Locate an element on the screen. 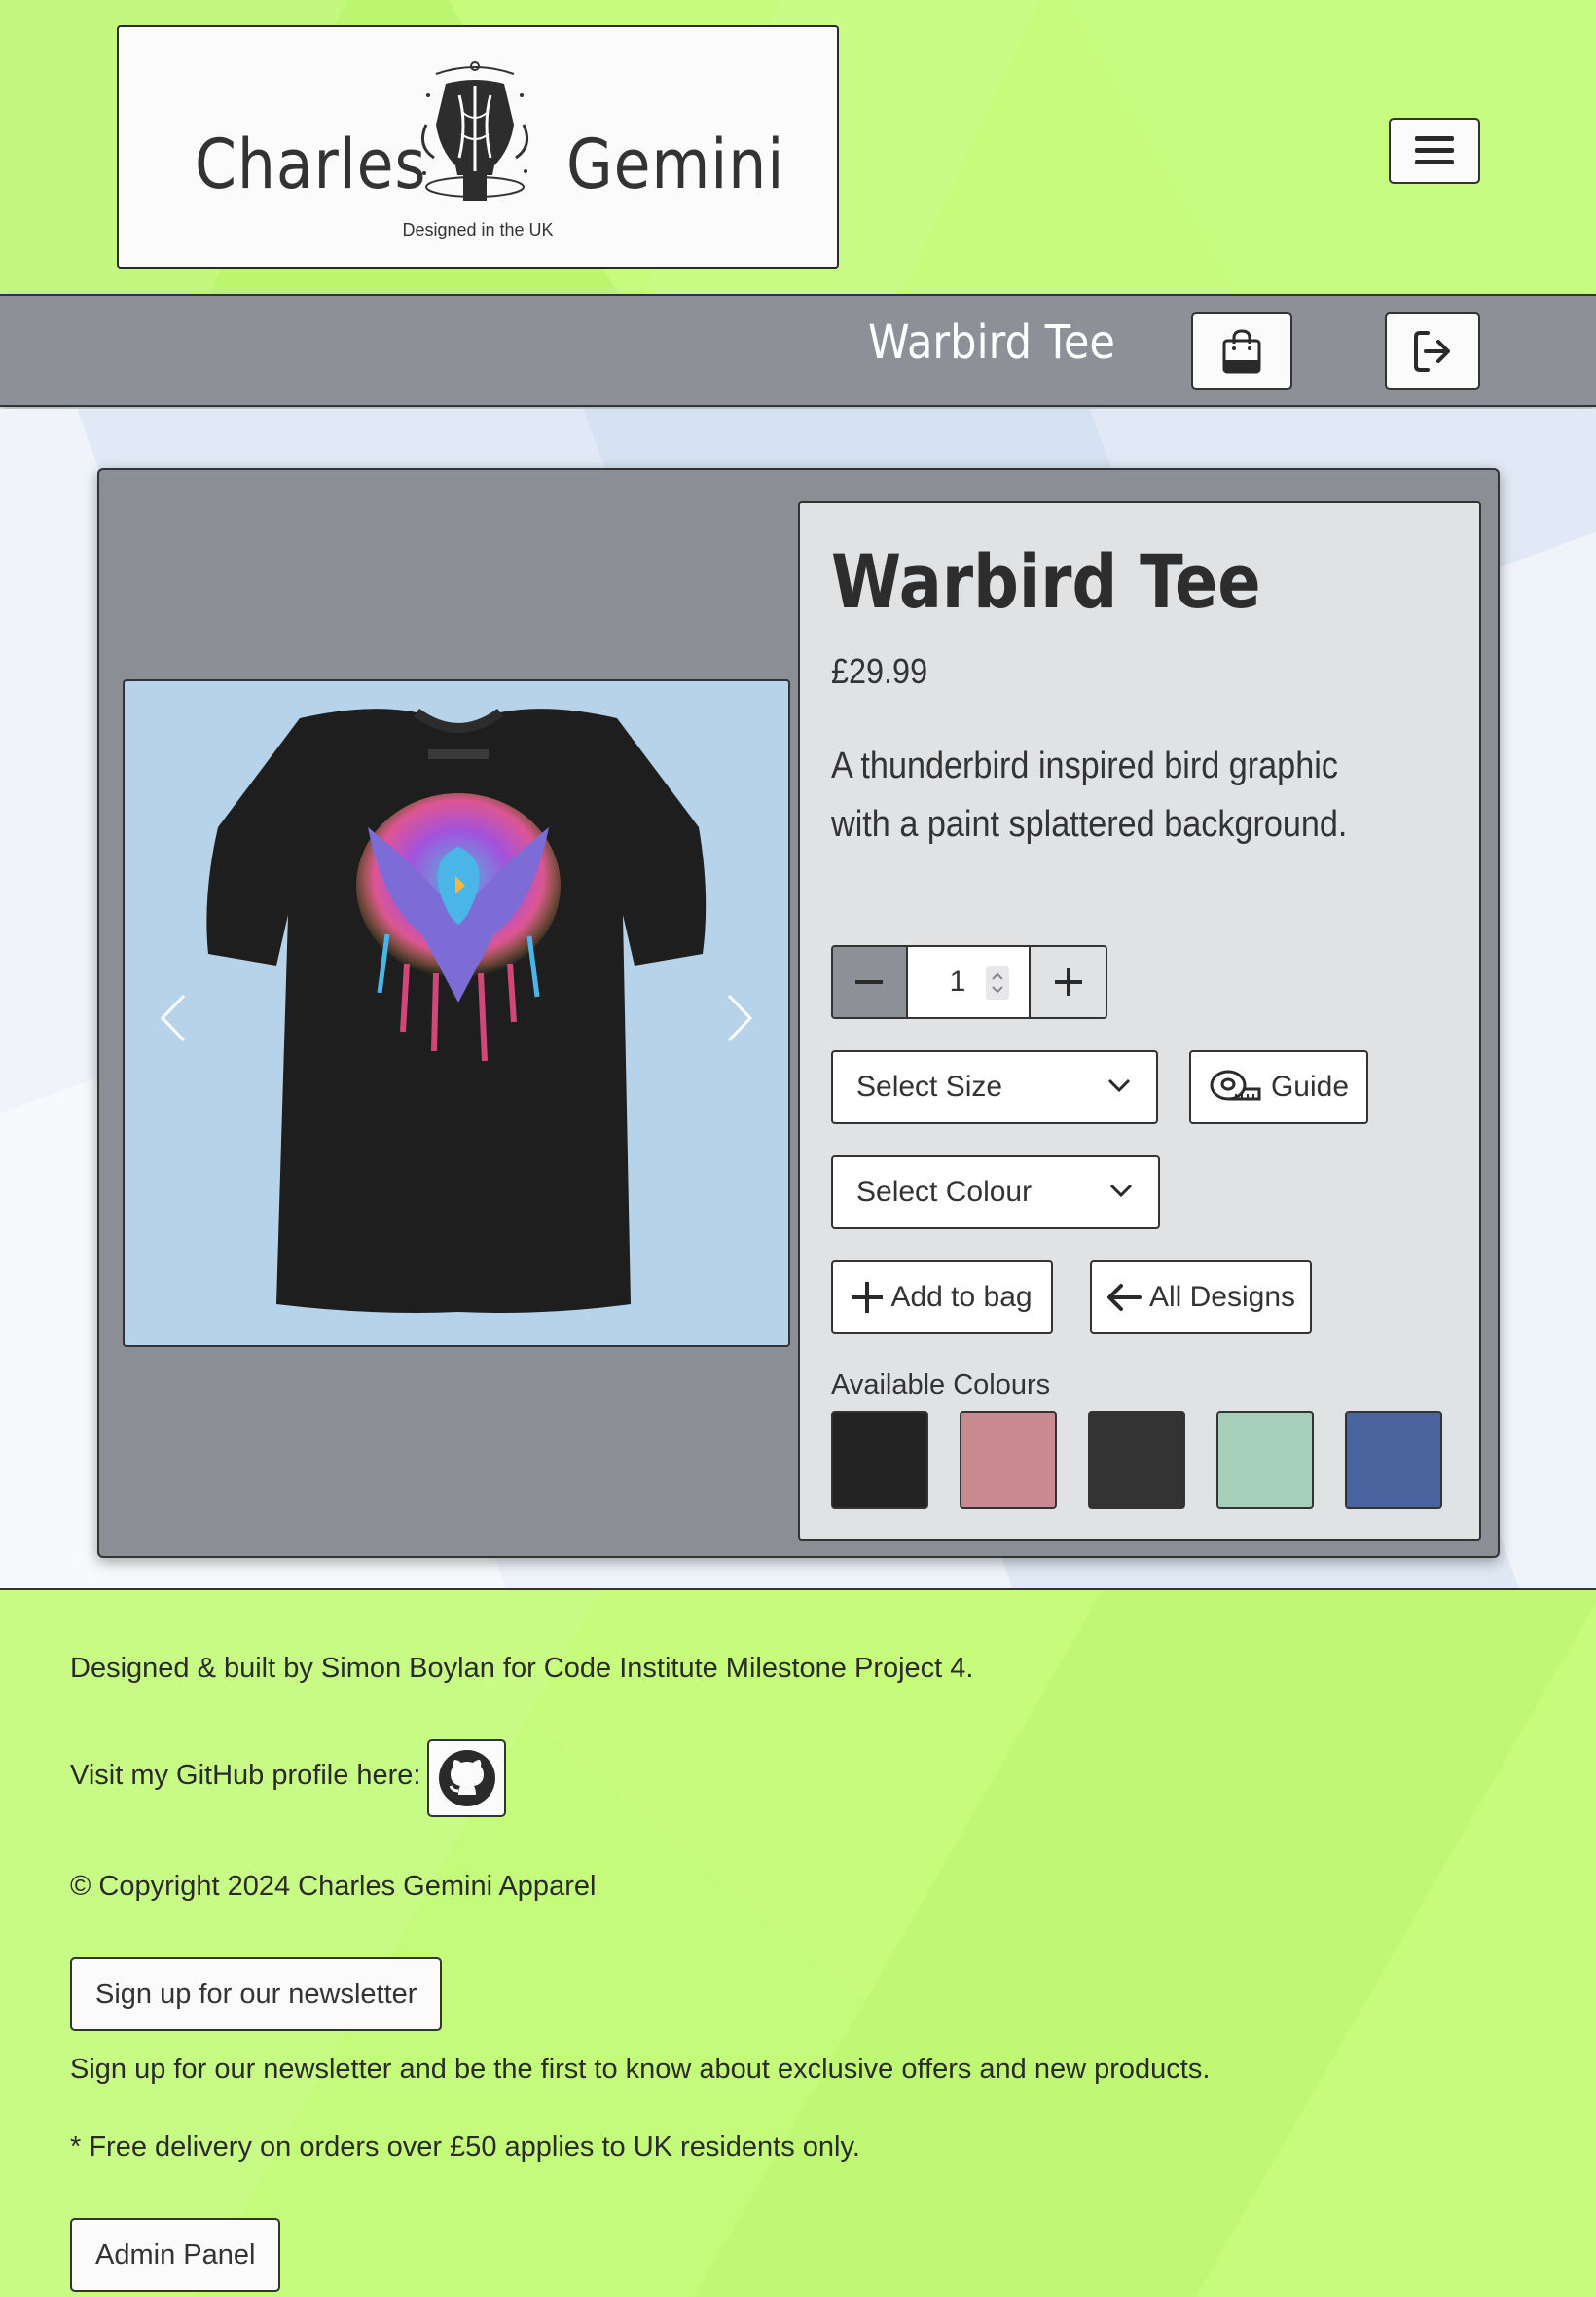 This screenshot has height=2297, width=1596. minus-icon is located at coordinates (869, 982).